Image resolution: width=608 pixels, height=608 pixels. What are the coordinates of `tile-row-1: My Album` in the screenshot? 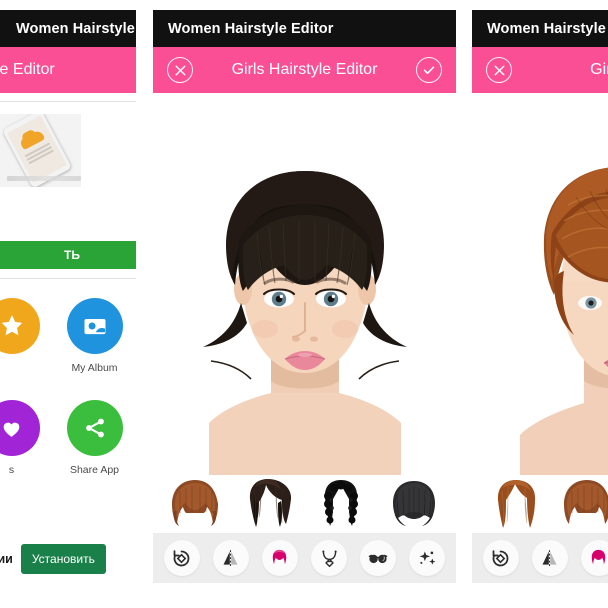 It's located at (68, 336).